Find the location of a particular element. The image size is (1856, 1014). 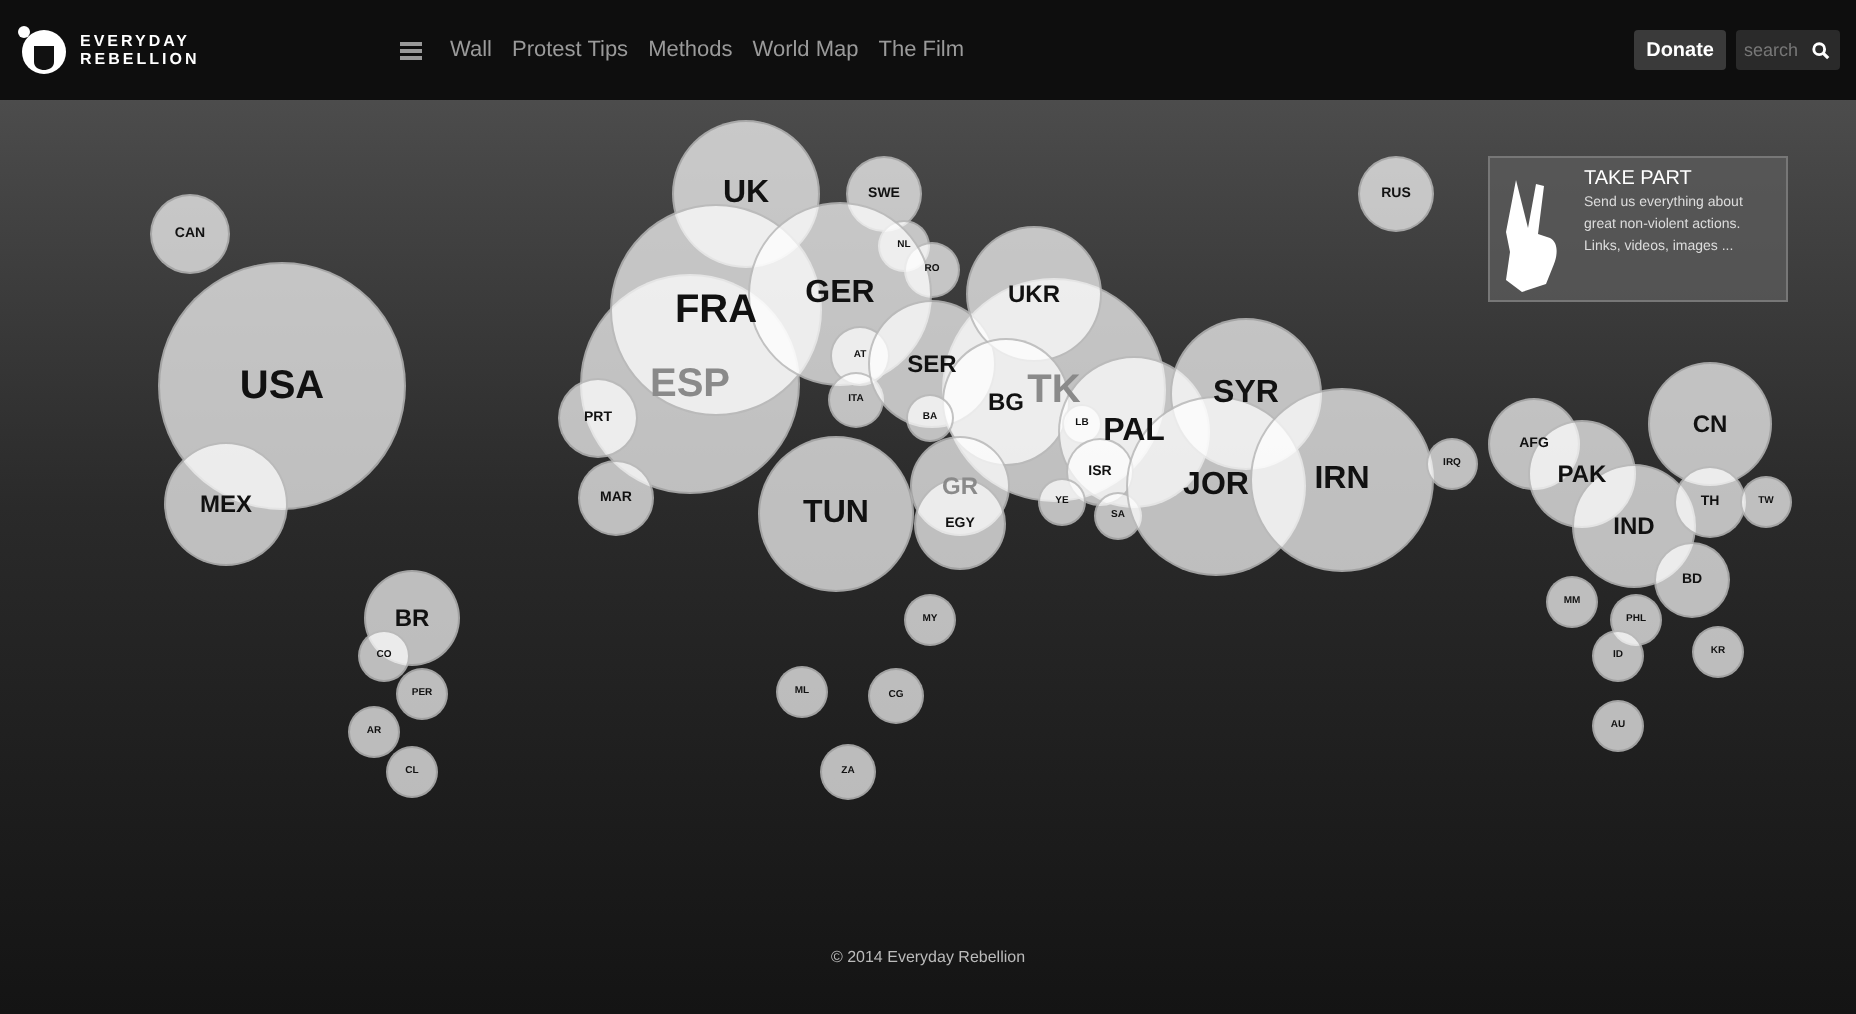

country-code: PAL is located at coordinates (1134, 432).